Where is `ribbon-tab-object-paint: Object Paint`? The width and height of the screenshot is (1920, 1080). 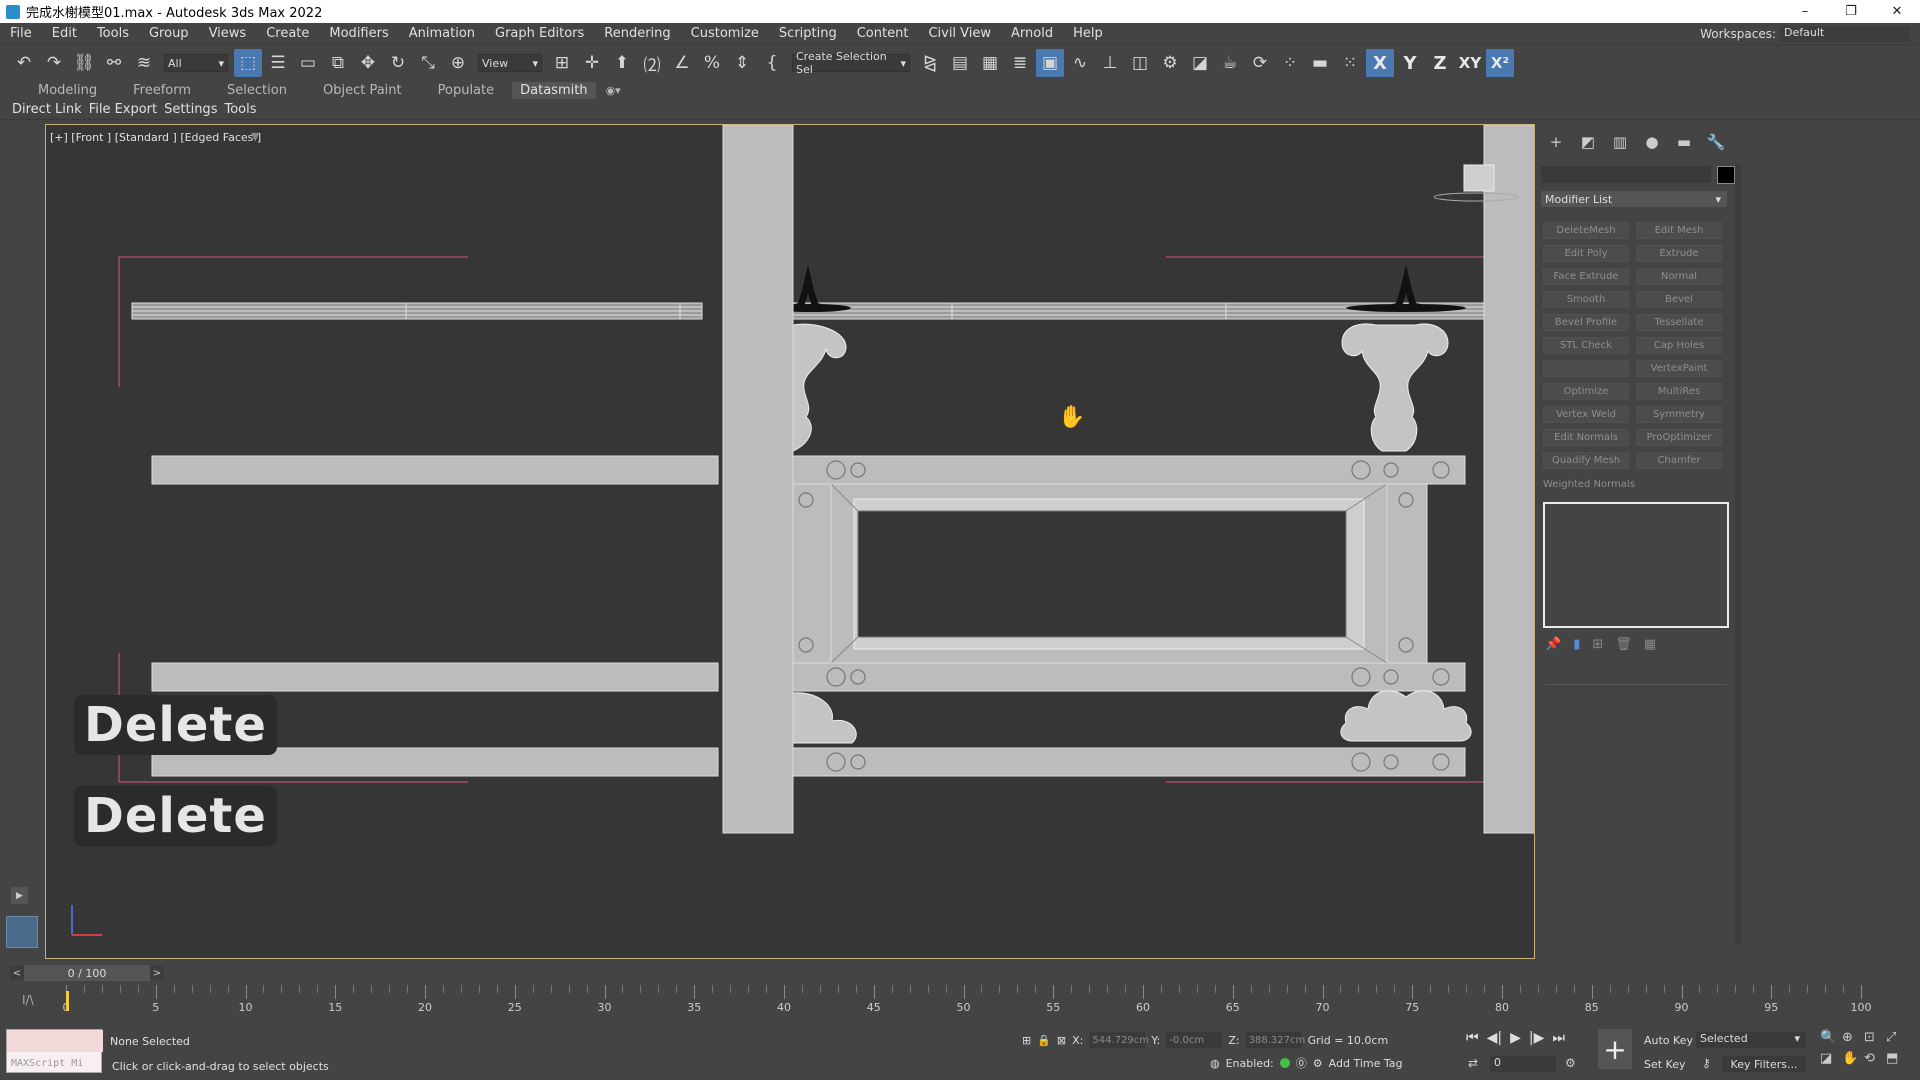 ribbon-tab-object-paint: Object Paint is located at coordinates (362, 90).